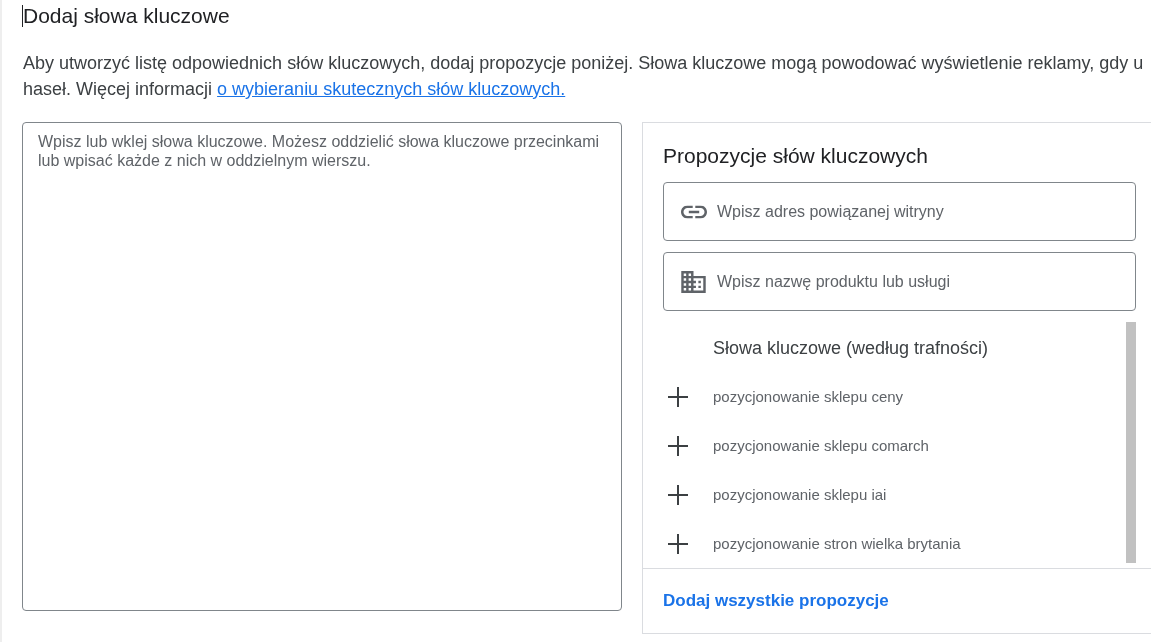  What do you see at coordinates (899, 211) in the screenshot?
I see `website-field: Wpisz adres powiązanej witryny` at bounding box center [899, 211].